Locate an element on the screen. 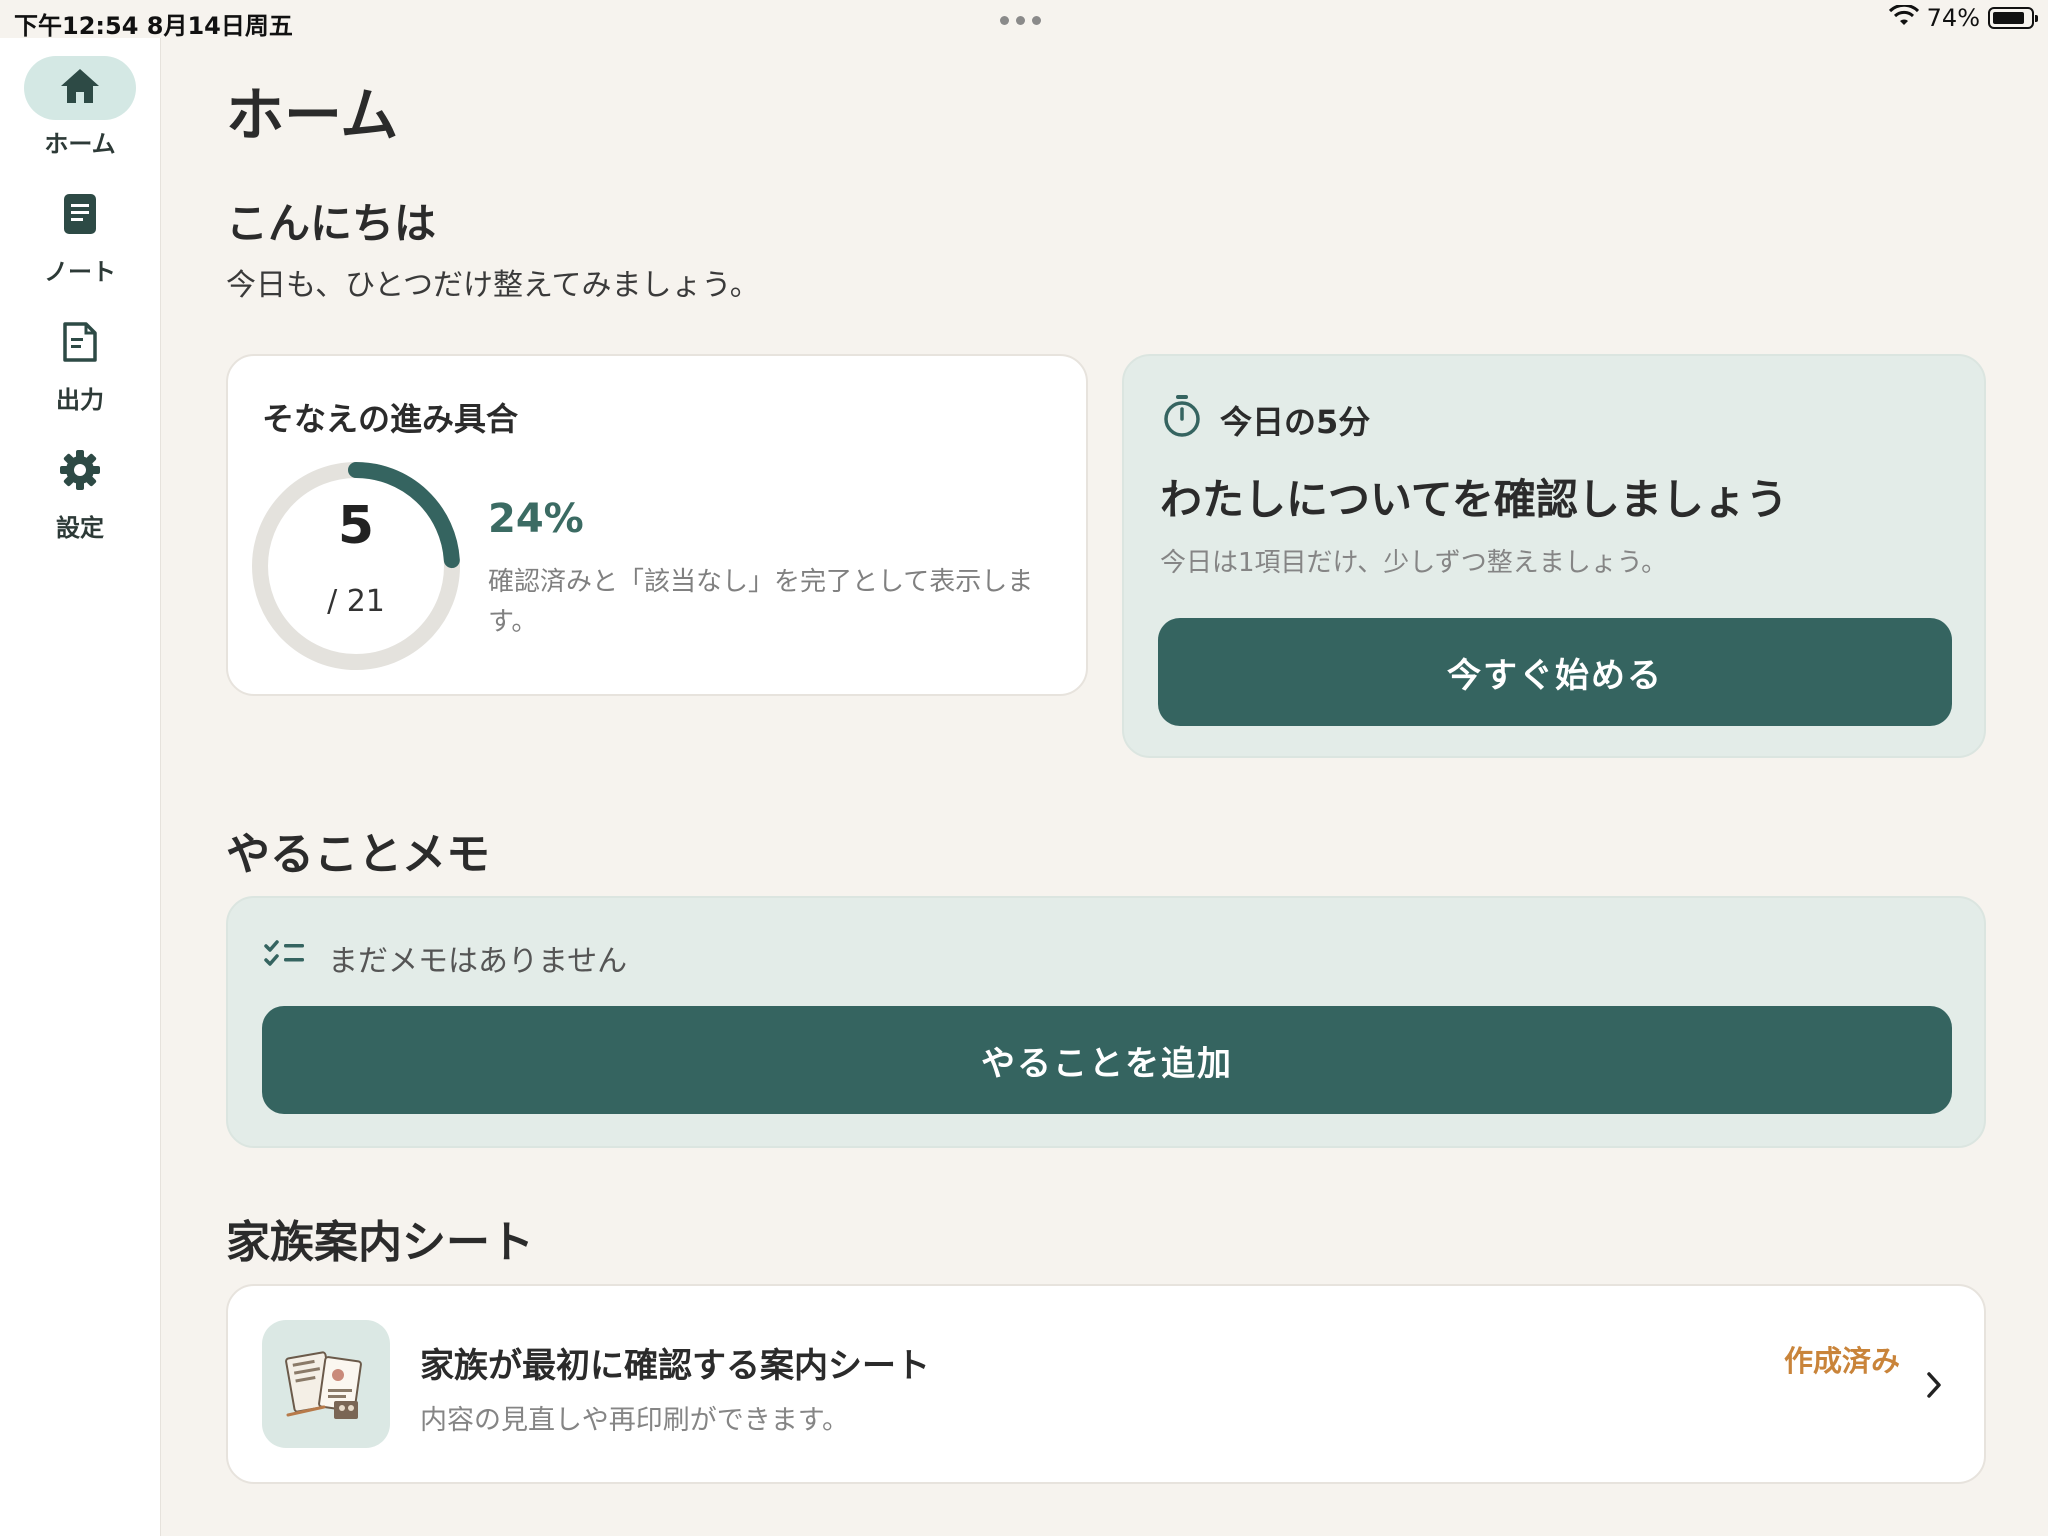 This screenshot has height=1536, width=2048. sidebar-item-note-pill is located at coordinates (80, 216).